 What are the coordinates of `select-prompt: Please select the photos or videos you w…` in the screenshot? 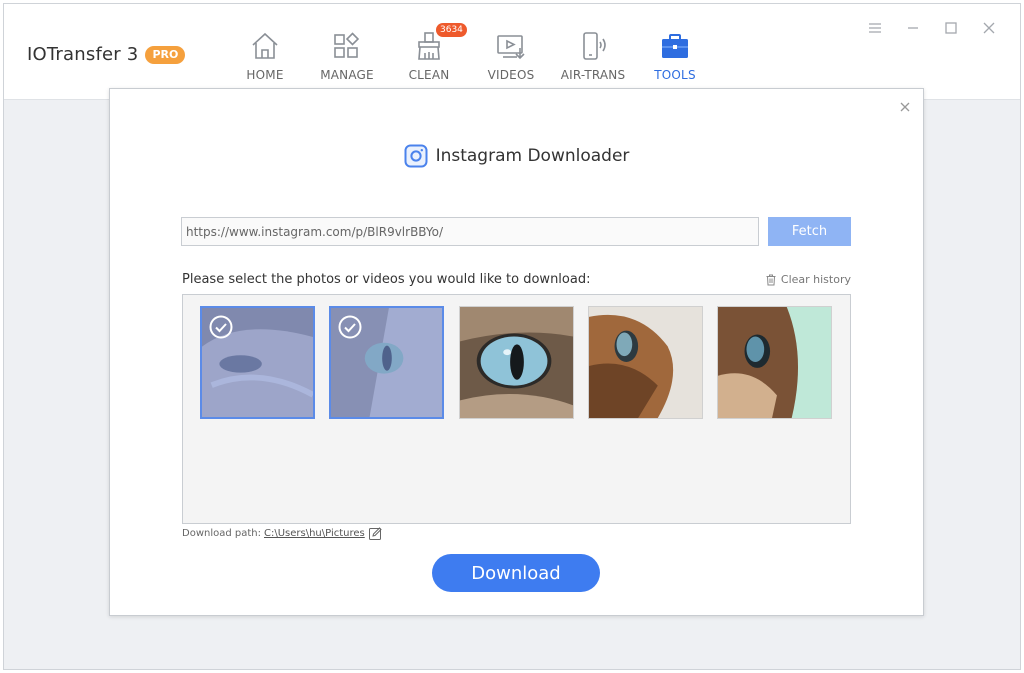 It's located at (386, 279).